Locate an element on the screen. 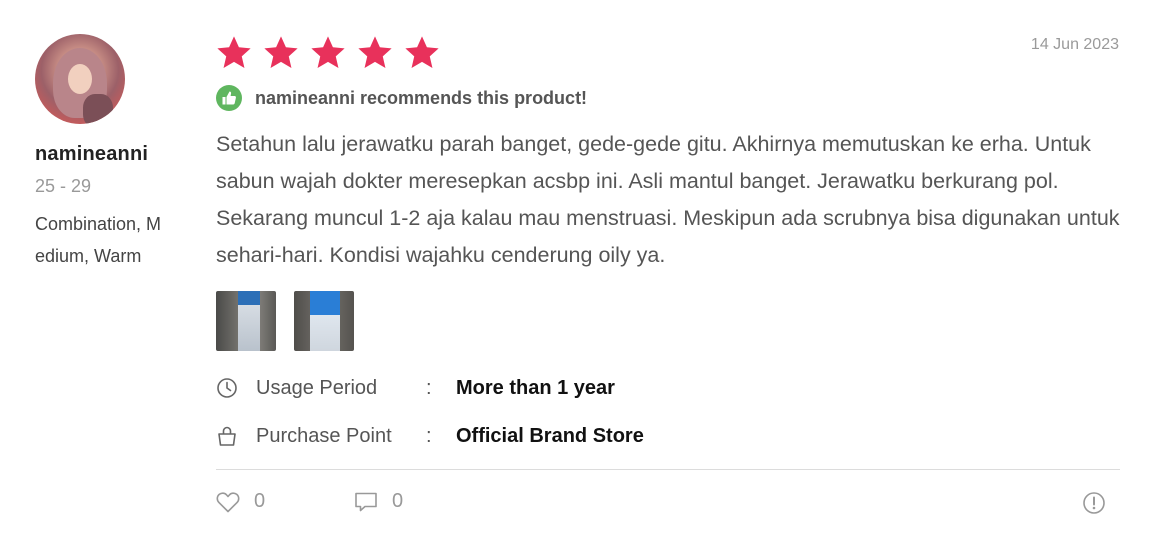 The height and width of the screenshot is (541, 1154). clock-icon is located at coordinates (227, 388).